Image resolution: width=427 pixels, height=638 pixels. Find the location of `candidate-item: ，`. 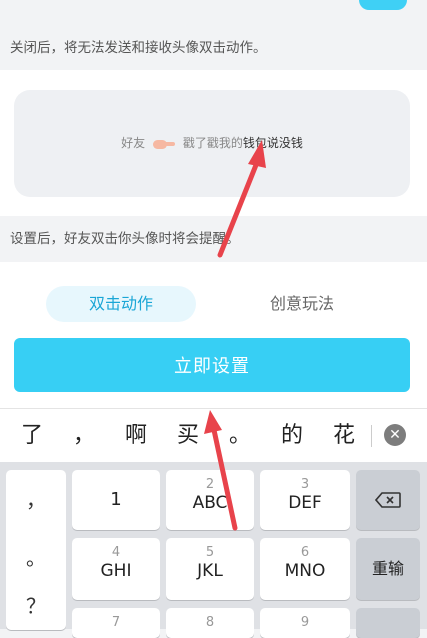

candidate-item: ， is located at coordinates (84, 436).